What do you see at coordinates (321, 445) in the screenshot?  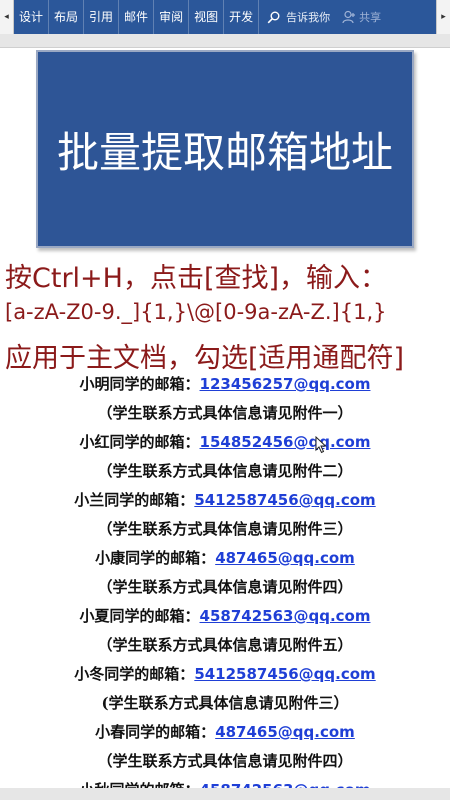 I see `mouse-pointer-icon` at bounding box center [321, 445].